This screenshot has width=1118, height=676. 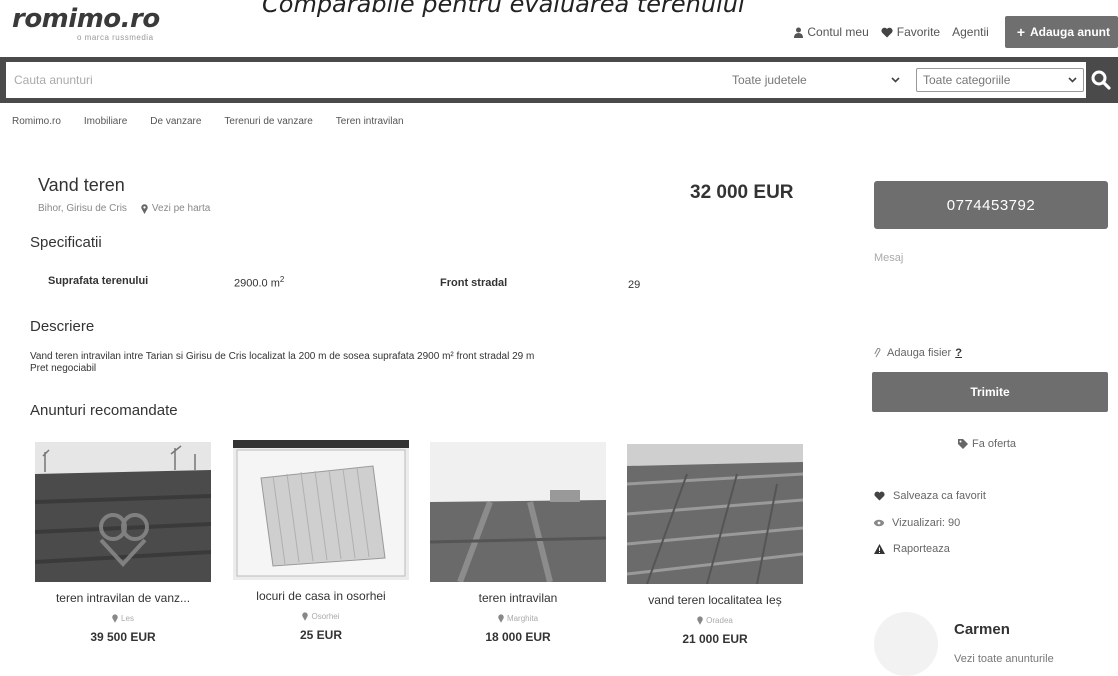 I want to click on account-link: Contul meu, so click(x=831, y=32).